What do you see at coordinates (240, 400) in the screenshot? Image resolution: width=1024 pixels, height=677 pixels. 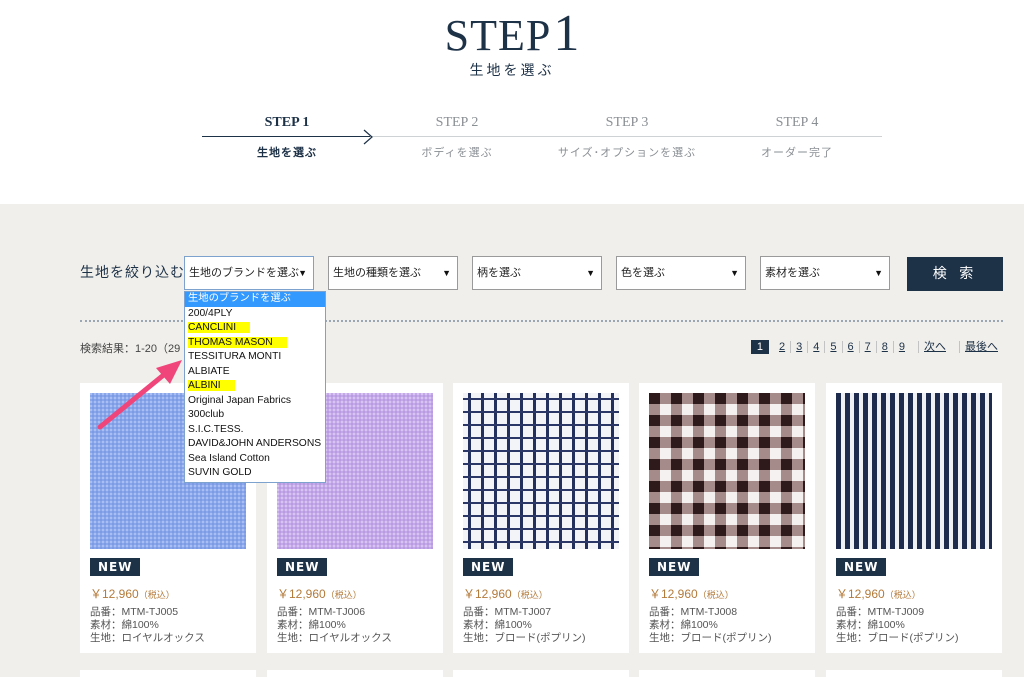 I see `option-label: Original Japan Fabrics` at bounding box center [240, 400].